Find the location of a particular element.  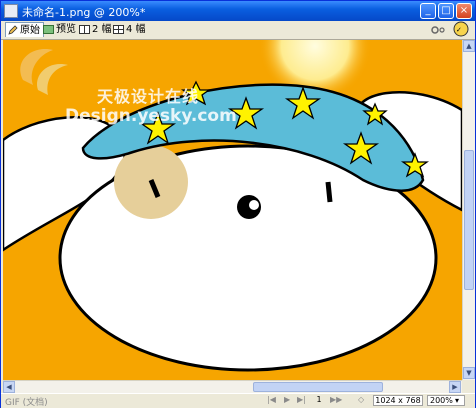

watermark-cn: 天极设计在线 is located at coordinates (148, 96).